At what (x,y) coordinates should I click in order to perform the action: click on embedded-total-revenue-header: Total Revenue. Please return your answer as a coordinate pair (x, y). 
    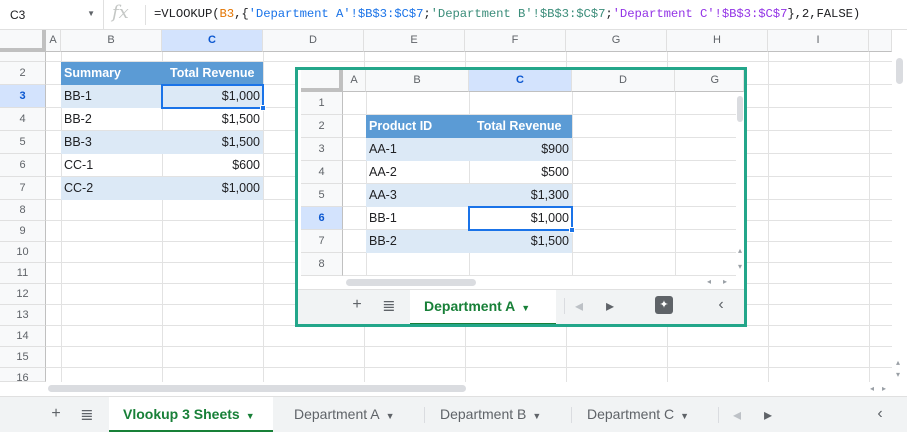
    Looking at the image, I should click on (520, 126).